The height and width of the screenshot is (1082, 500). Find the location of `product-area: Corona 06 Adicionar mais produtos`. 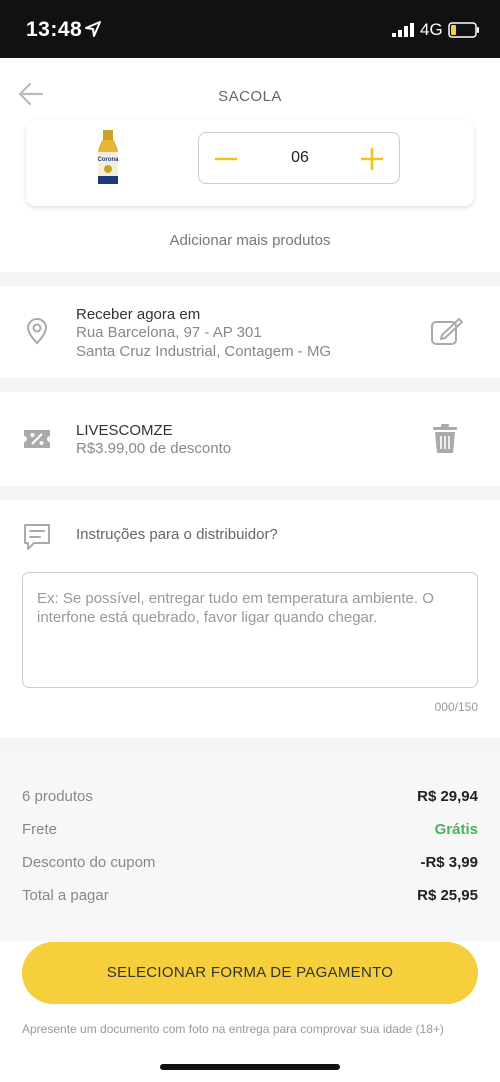

product-area: Corona 06 Adicionar mais produtos is located at coordinates (250, 196).